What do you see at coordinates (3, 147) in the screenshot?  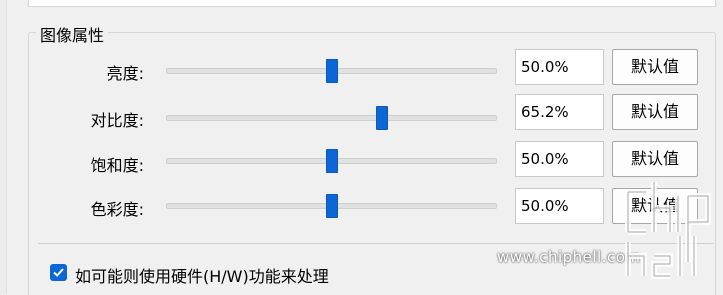 I see `left-panel-edge` at bounding box center [3, 147].